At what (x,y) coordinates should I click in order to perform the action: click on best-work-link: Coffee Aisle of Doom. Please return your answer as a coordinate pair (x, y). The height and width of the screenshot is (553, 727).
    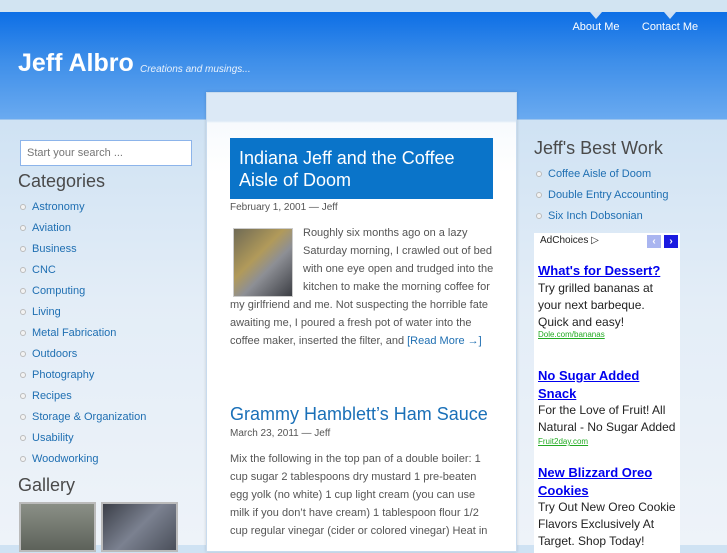
    Looking at the image, I should click on (602, 173).